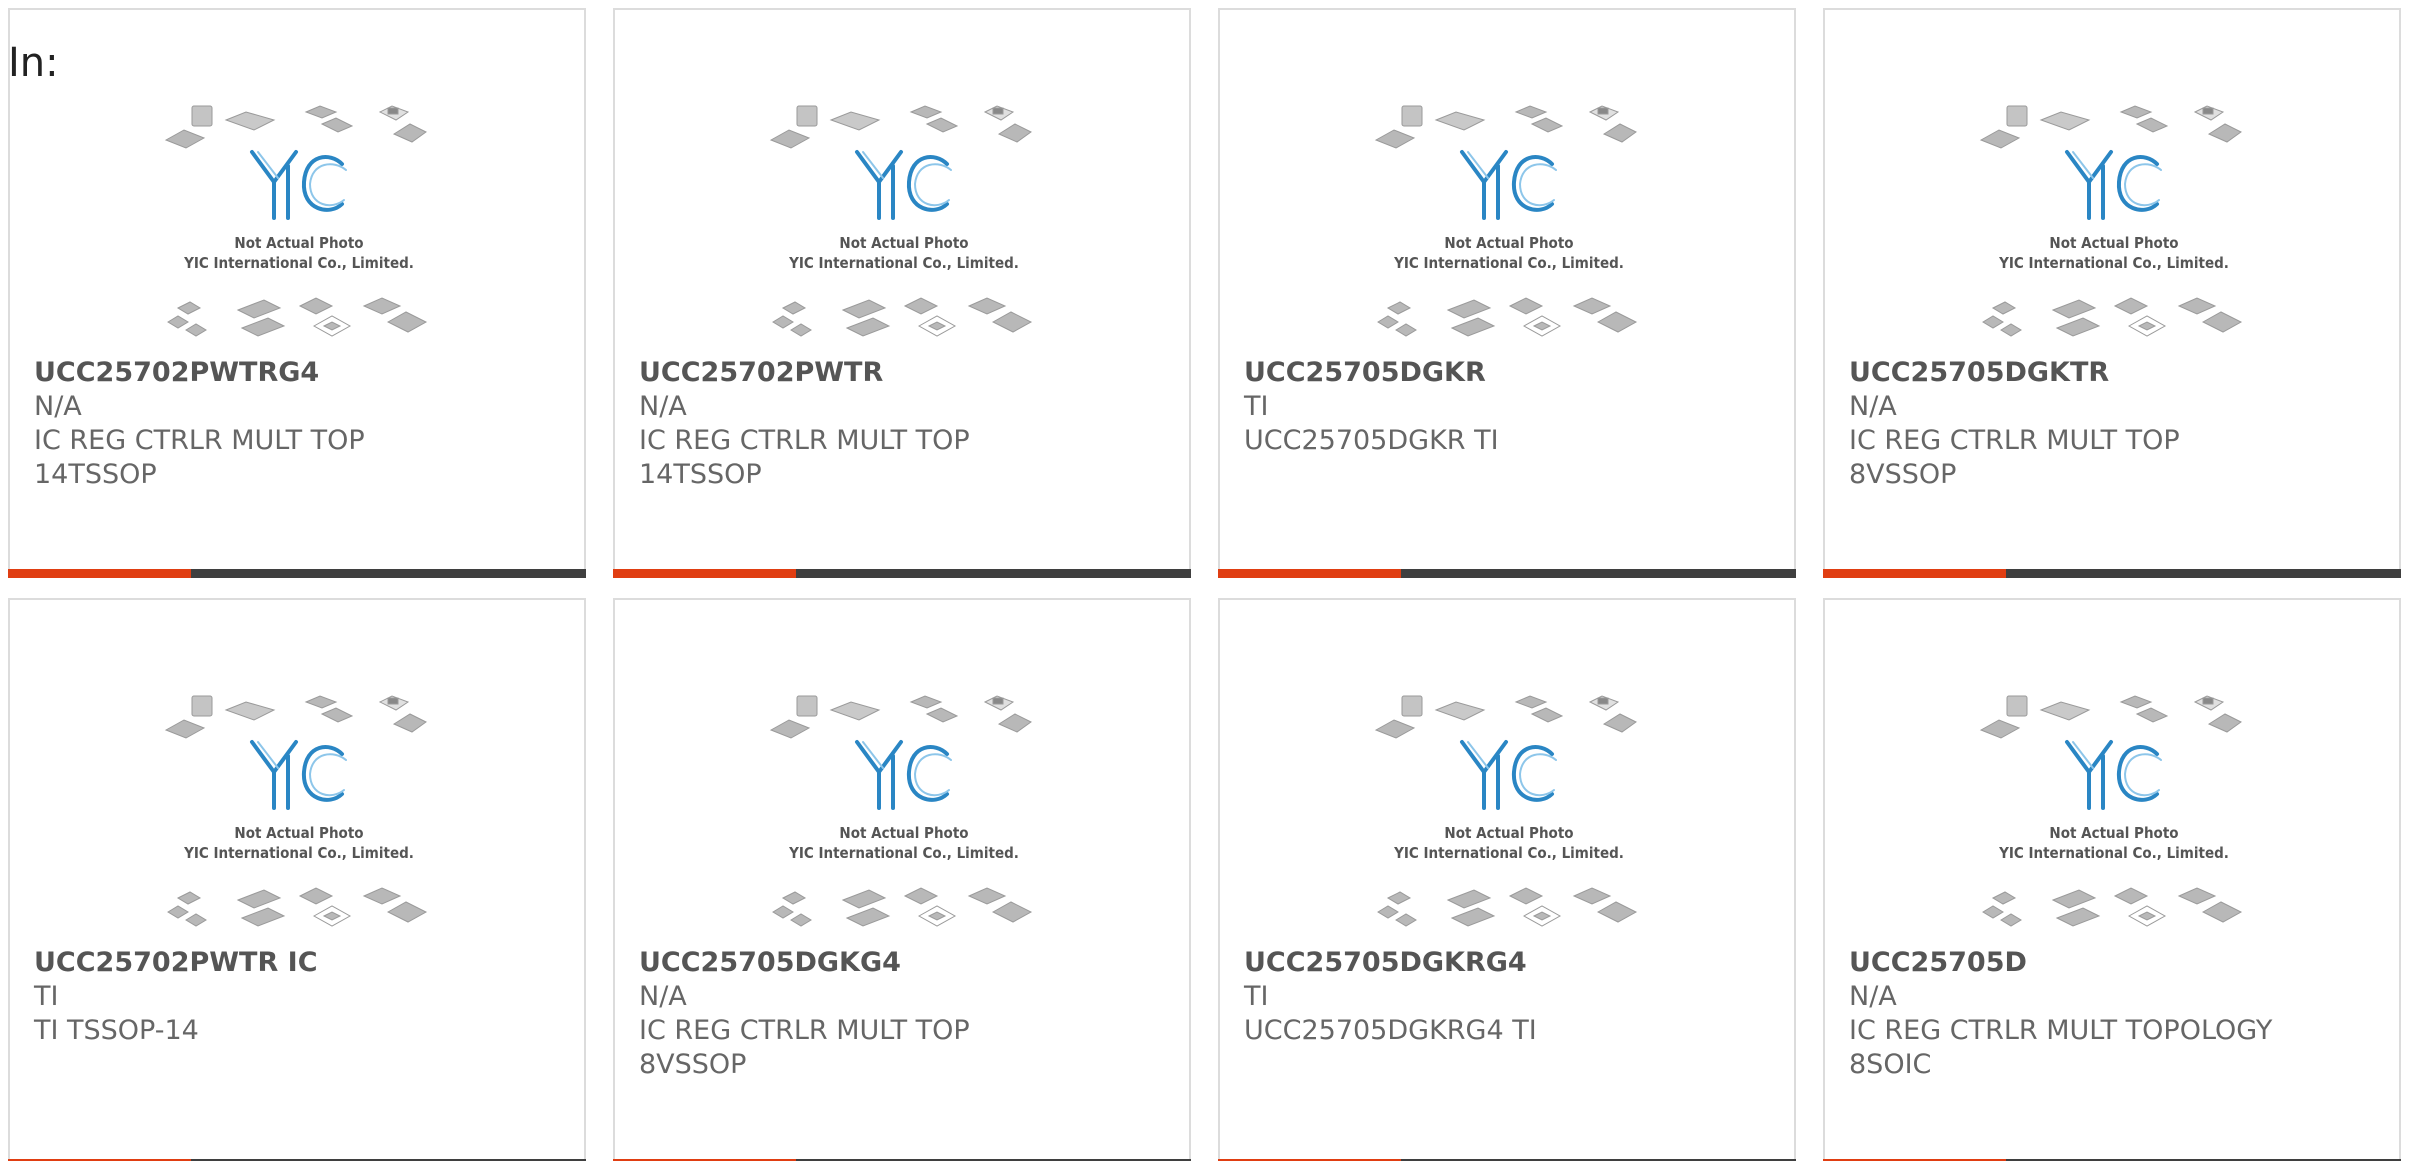 The image size is (2410, 1161). What do you see at coordinates (1509, 407) in the screenshot?
I see `product-info: UCC25705DGKR TI UCC25705DGKR TI` at bounding box center [1509, 407].